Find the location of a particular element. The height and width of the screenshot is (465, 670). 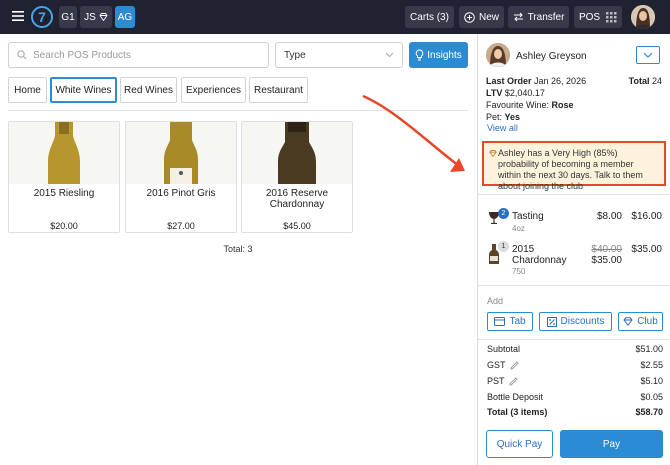

grid-icon is located at coordinates (611, 17).